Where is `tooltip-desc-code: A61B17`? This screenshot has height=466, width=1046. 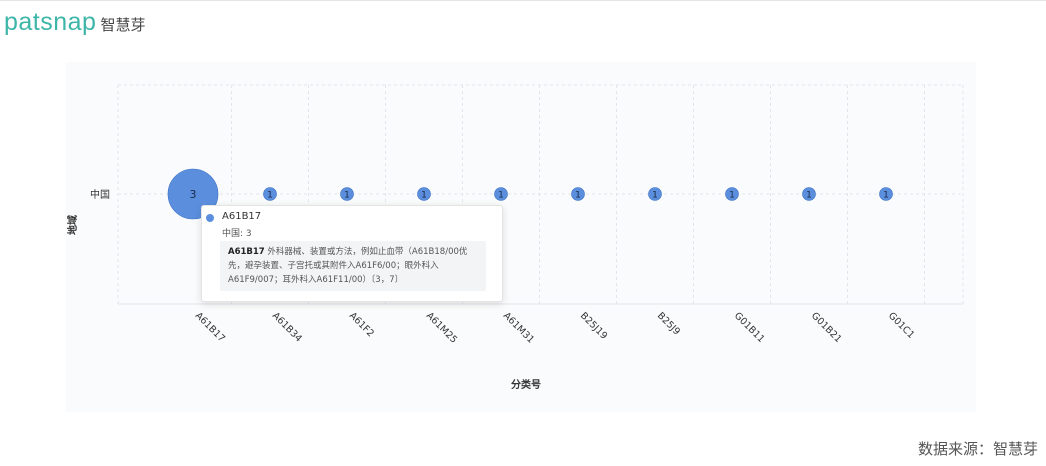
tooltip-desc-code: A61B17 is located at coordinates (246, 252).